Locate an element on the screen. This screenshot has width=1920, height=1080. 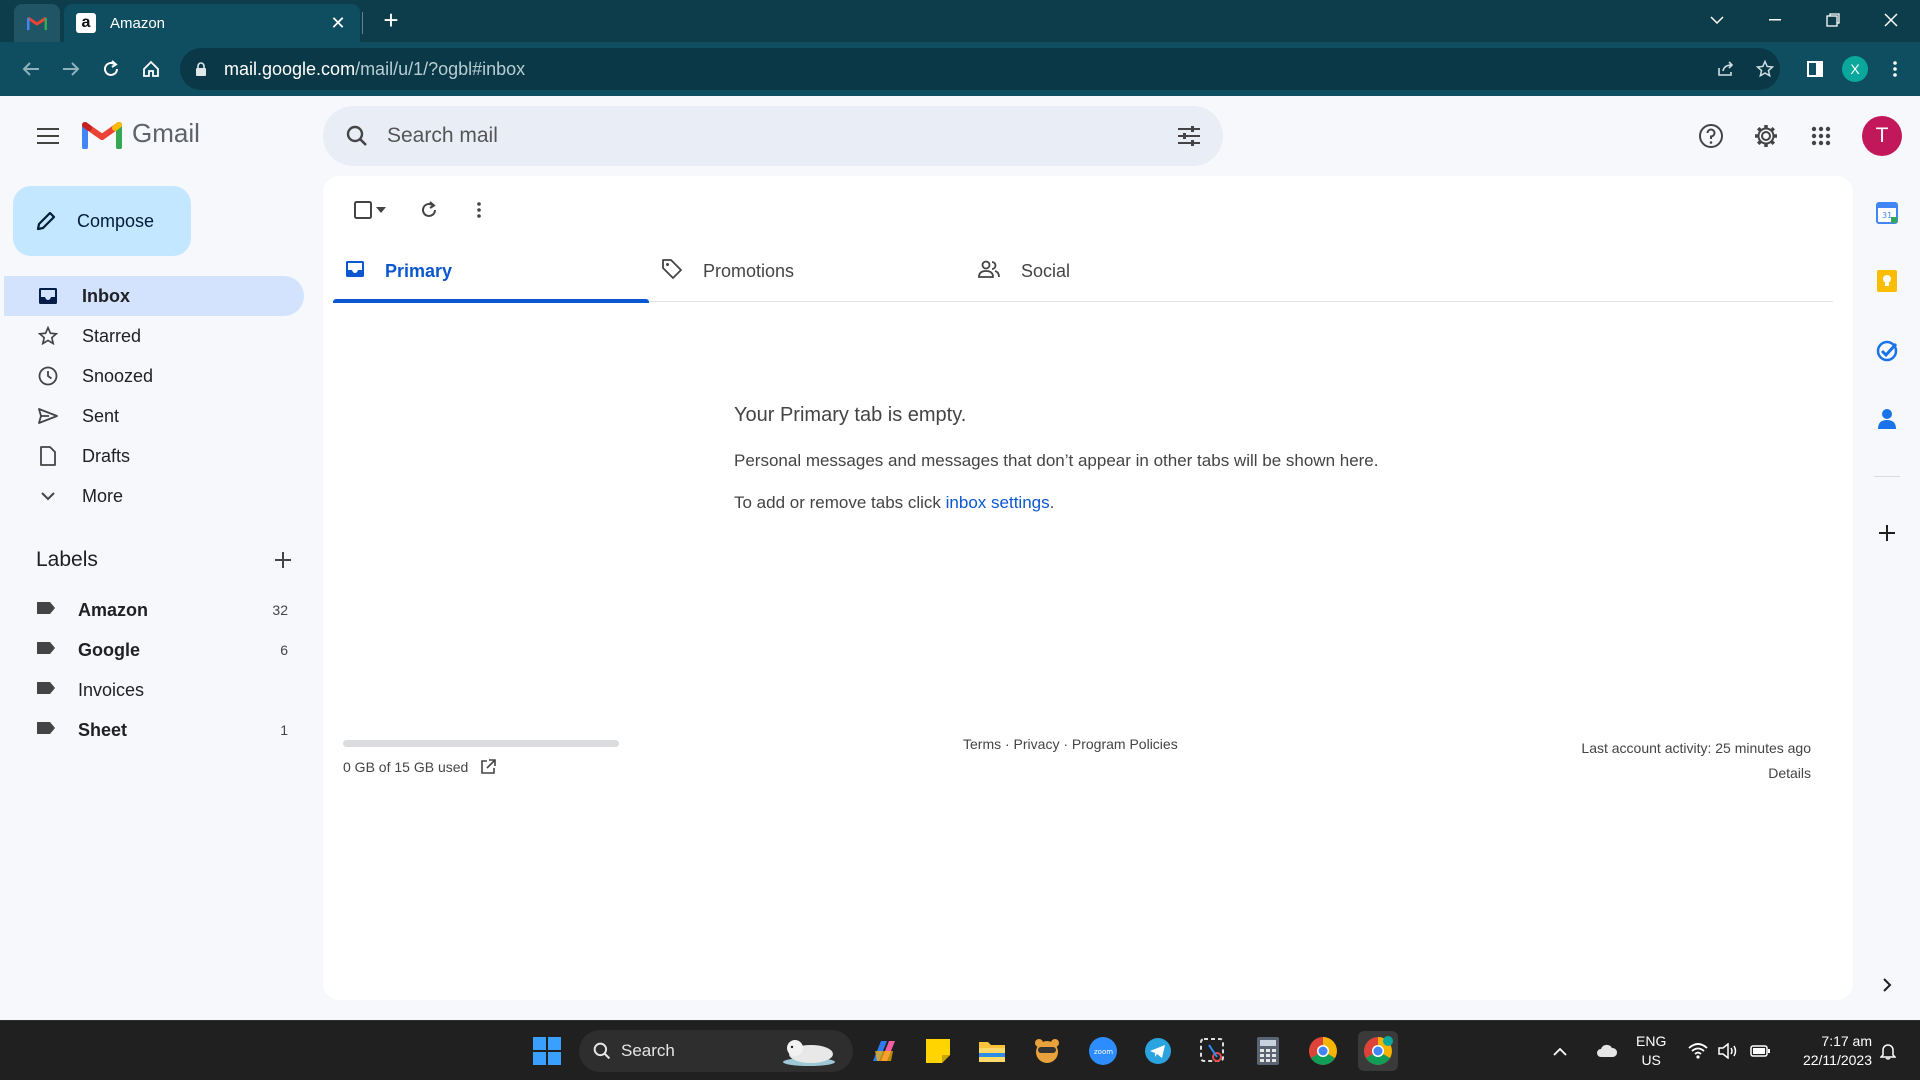
profile-button: X is located at coordinates (1855, 69).